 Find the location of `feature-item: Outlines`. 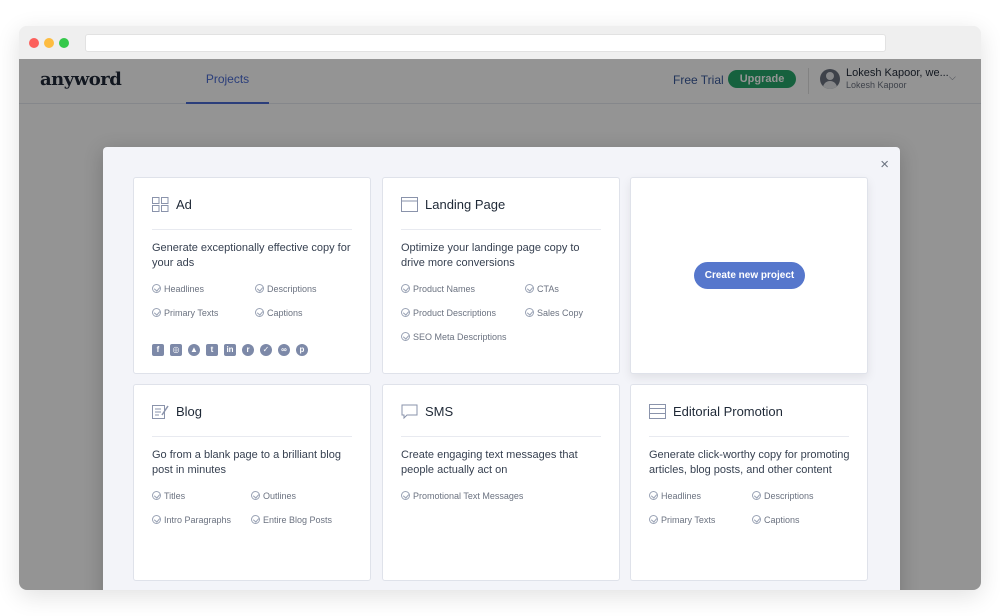

feature-item: Outlines is located at coordinates (273, 496).